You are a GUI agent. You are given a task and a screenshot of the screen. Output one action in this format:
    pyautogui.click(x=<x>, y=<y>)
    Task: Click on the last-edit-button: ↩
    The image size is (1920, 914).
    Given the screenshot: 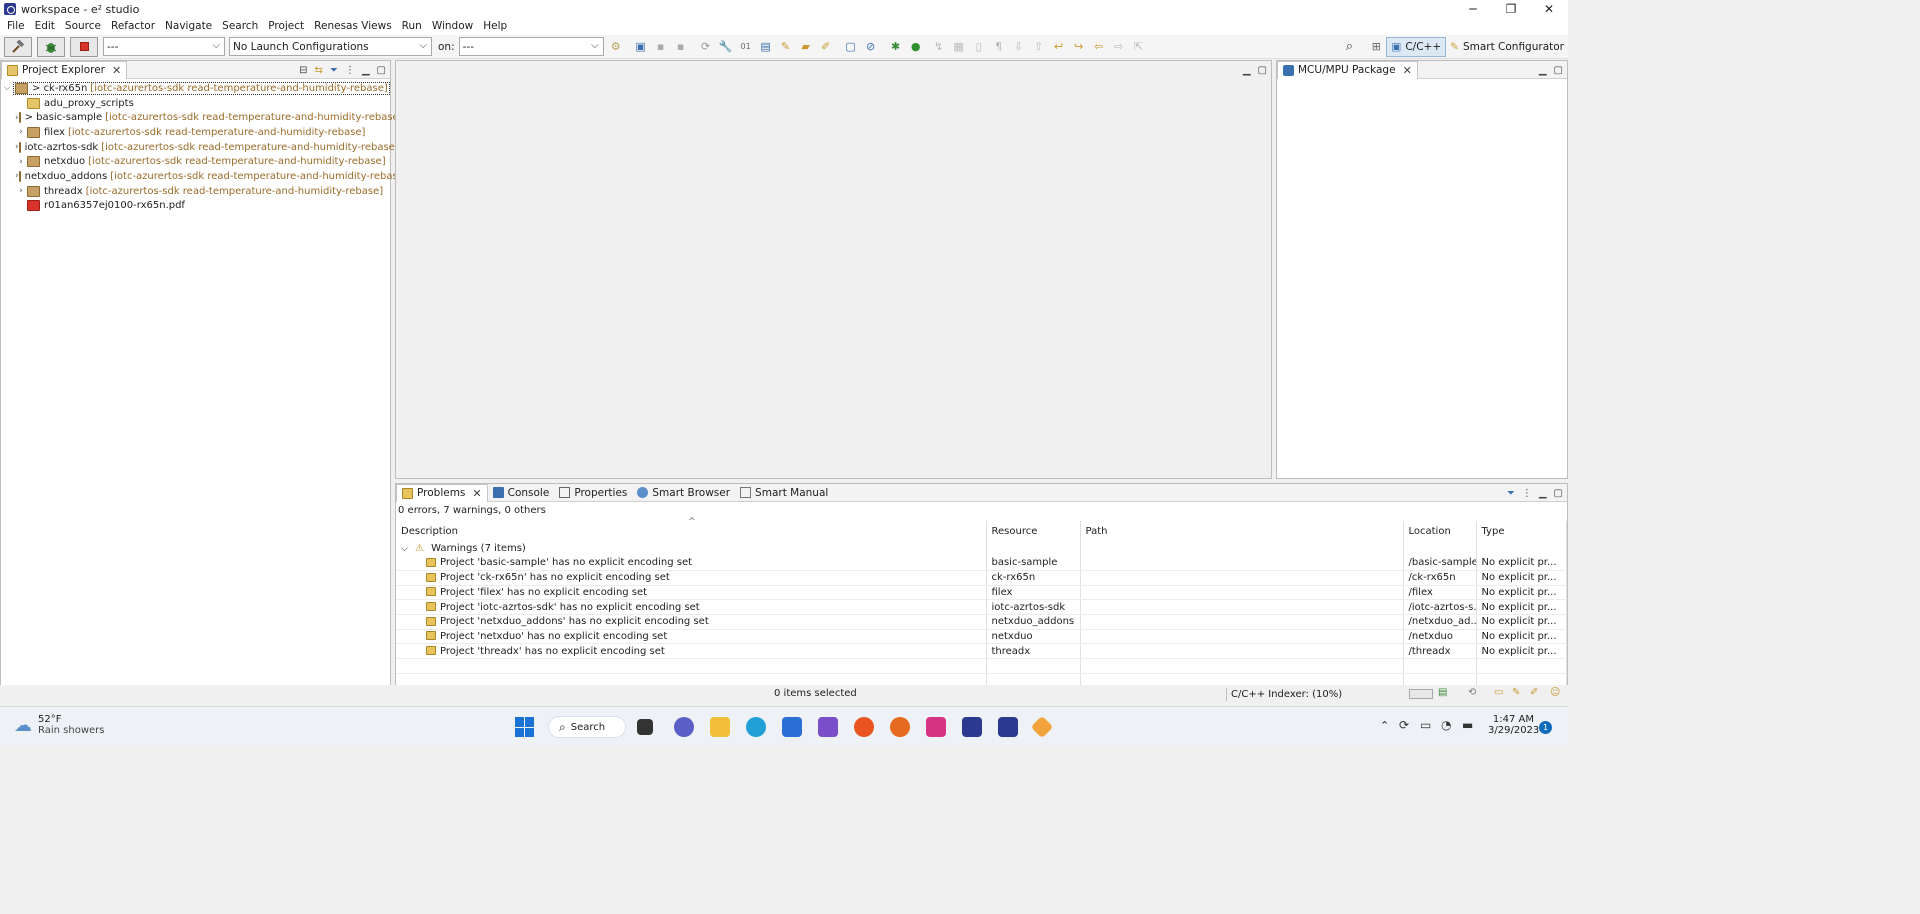 What is the action you would take?
    pyautogui.click(x=1059, y=47)
    